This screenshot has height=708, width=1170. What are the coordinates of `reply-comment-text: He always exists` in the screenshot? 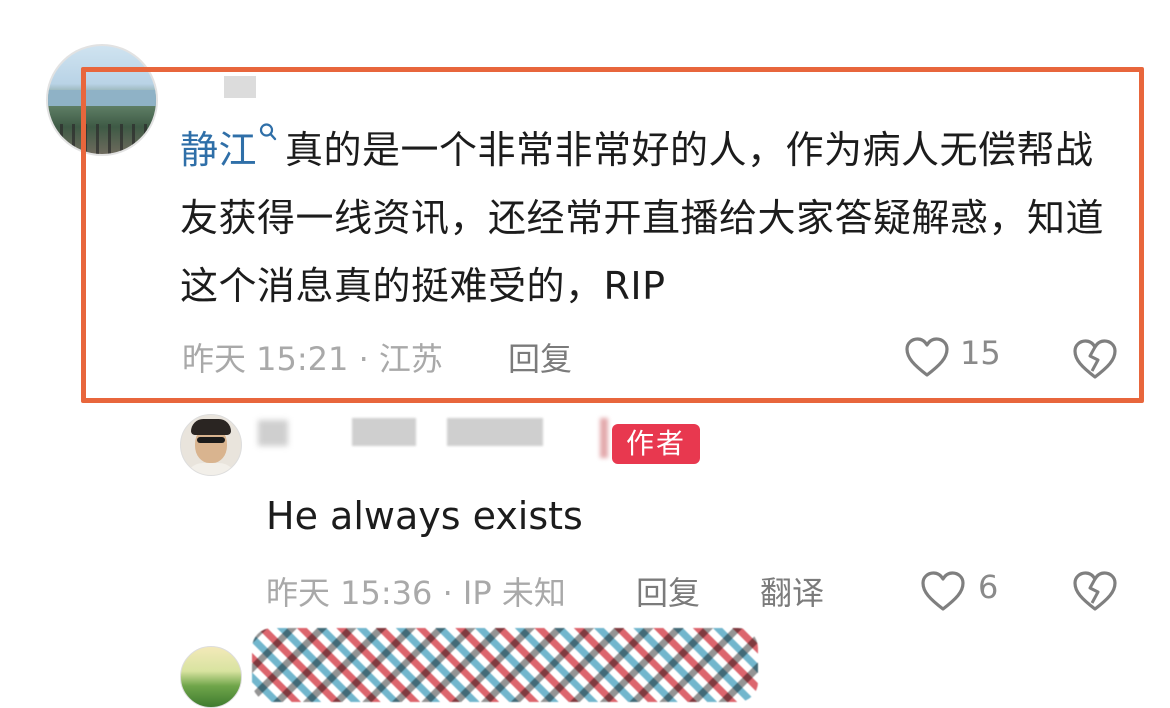 It's located at (424, 516).